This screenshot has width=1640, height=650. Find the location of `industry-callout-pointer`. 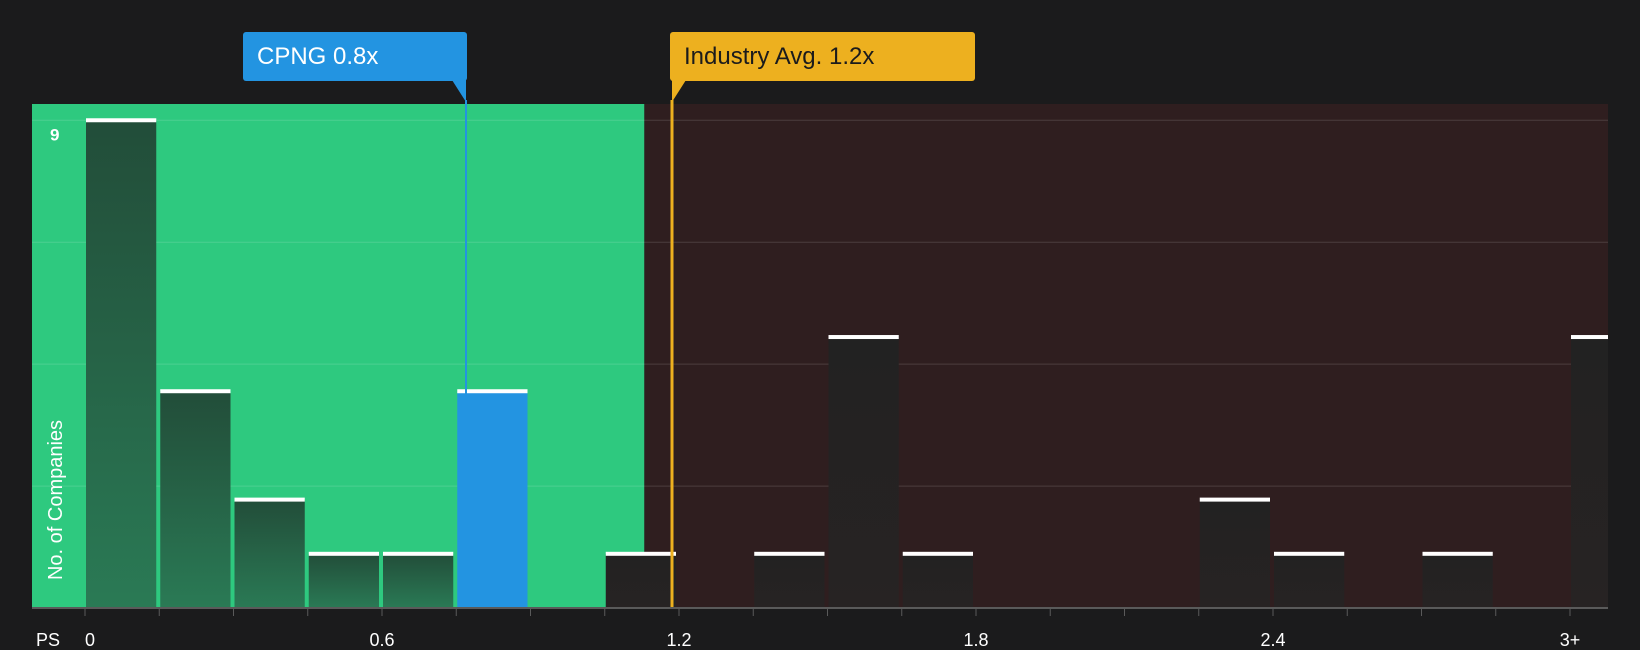

industry-callout-pointer is located at coordinates (679, 91).